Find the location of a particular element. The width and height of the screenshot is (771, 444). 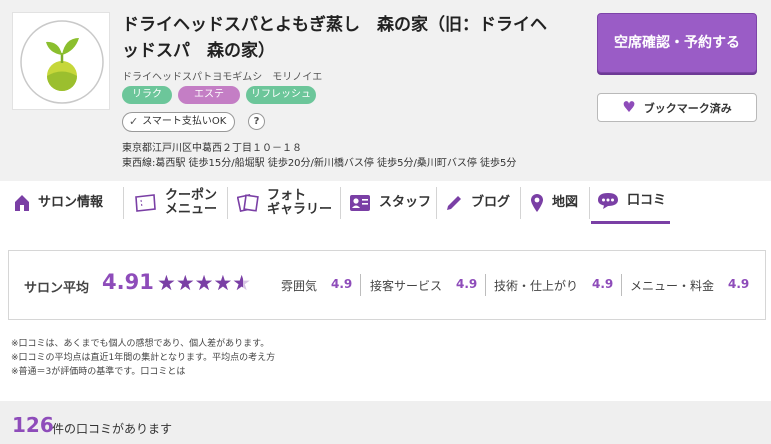

star-rating: ★★★★★ ★★★★★ is located at coordinates (204, 283).